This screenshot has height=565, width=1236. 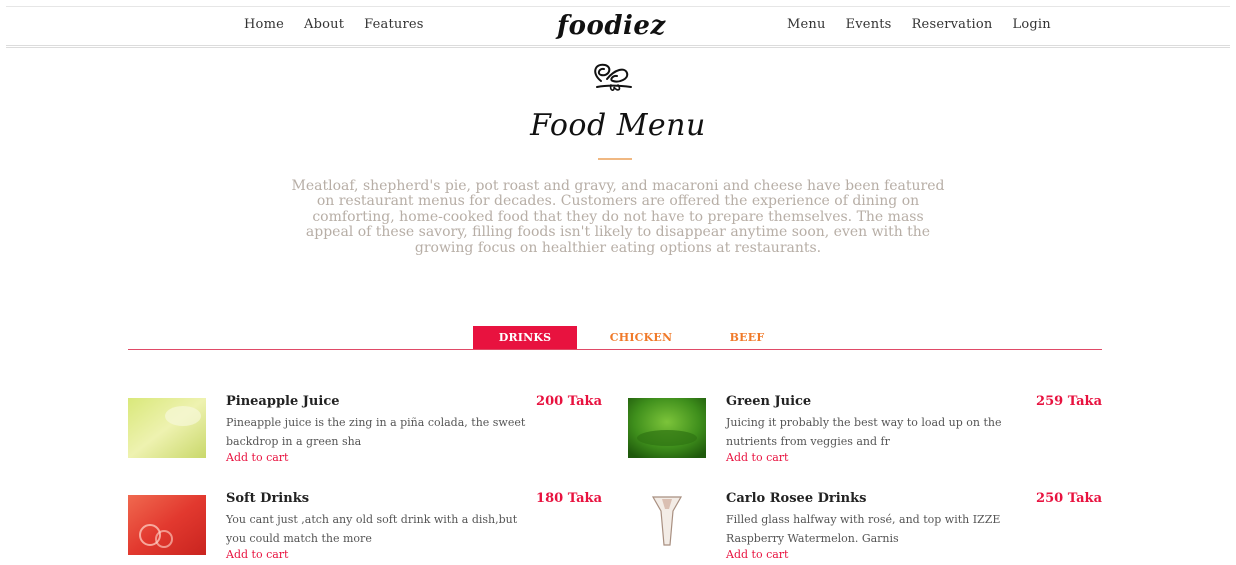 What do you see at coordinates (394, 24) in the screenshot?
I see `nav-features-link: Features` at bounding box center [394, 24].